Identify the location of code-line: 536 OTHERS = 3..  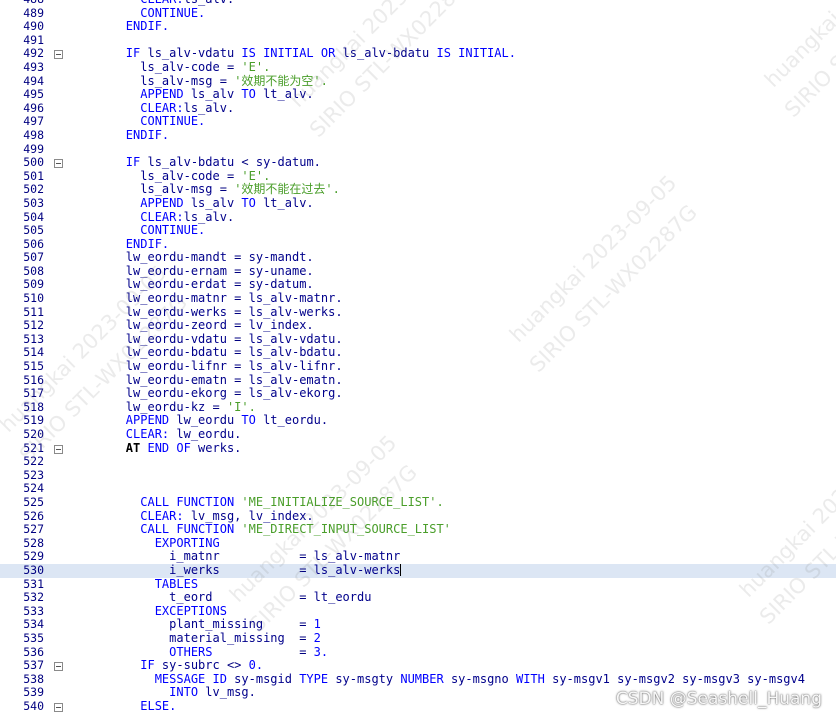
(418, 652).